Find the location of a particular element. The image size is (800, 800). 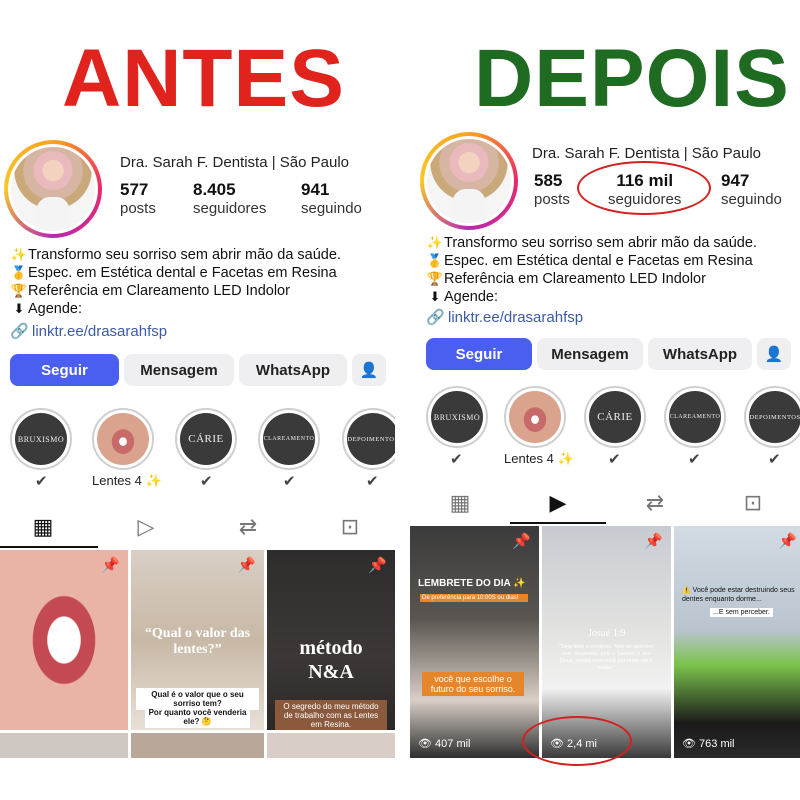

views-highlight-circle is located at coordinates (577, 741).